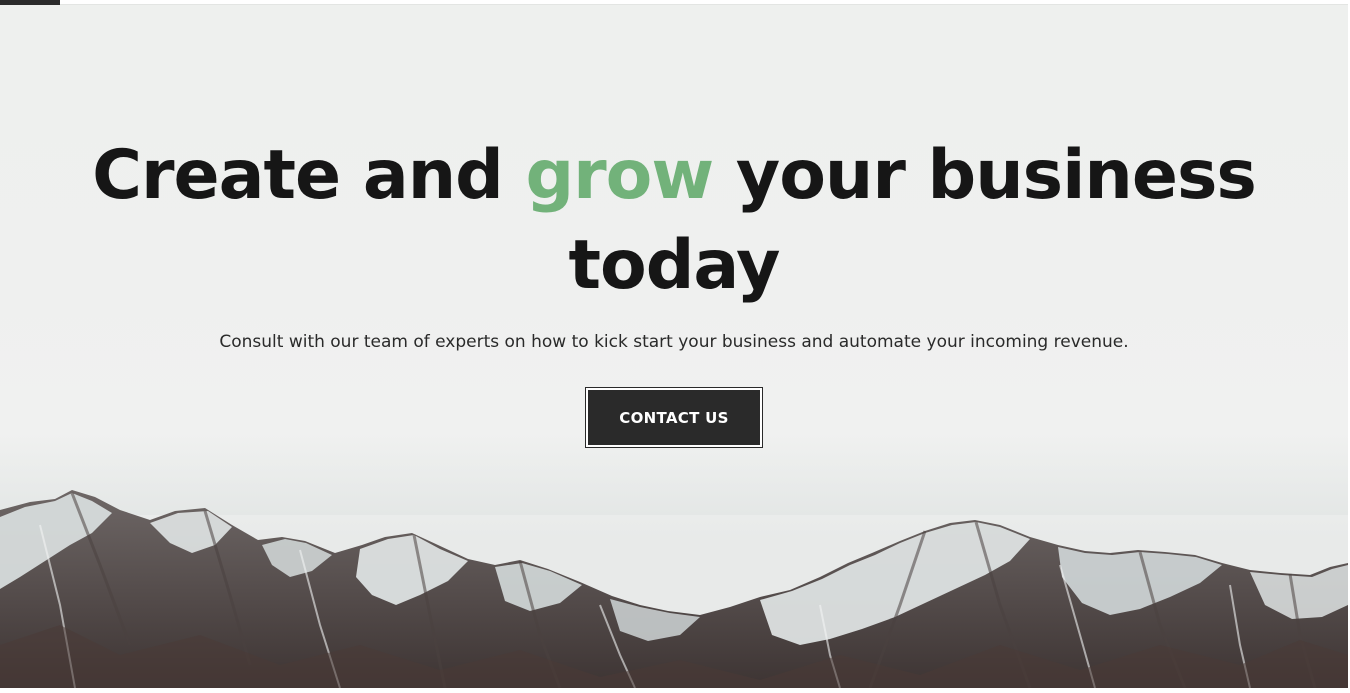 The width and height of the screenshot is (1350, 693). What do you see at coordinates (674, 417) in the screenshot?
I see `contact-us-button: CONTACT US` at bounding box center [674, 417].